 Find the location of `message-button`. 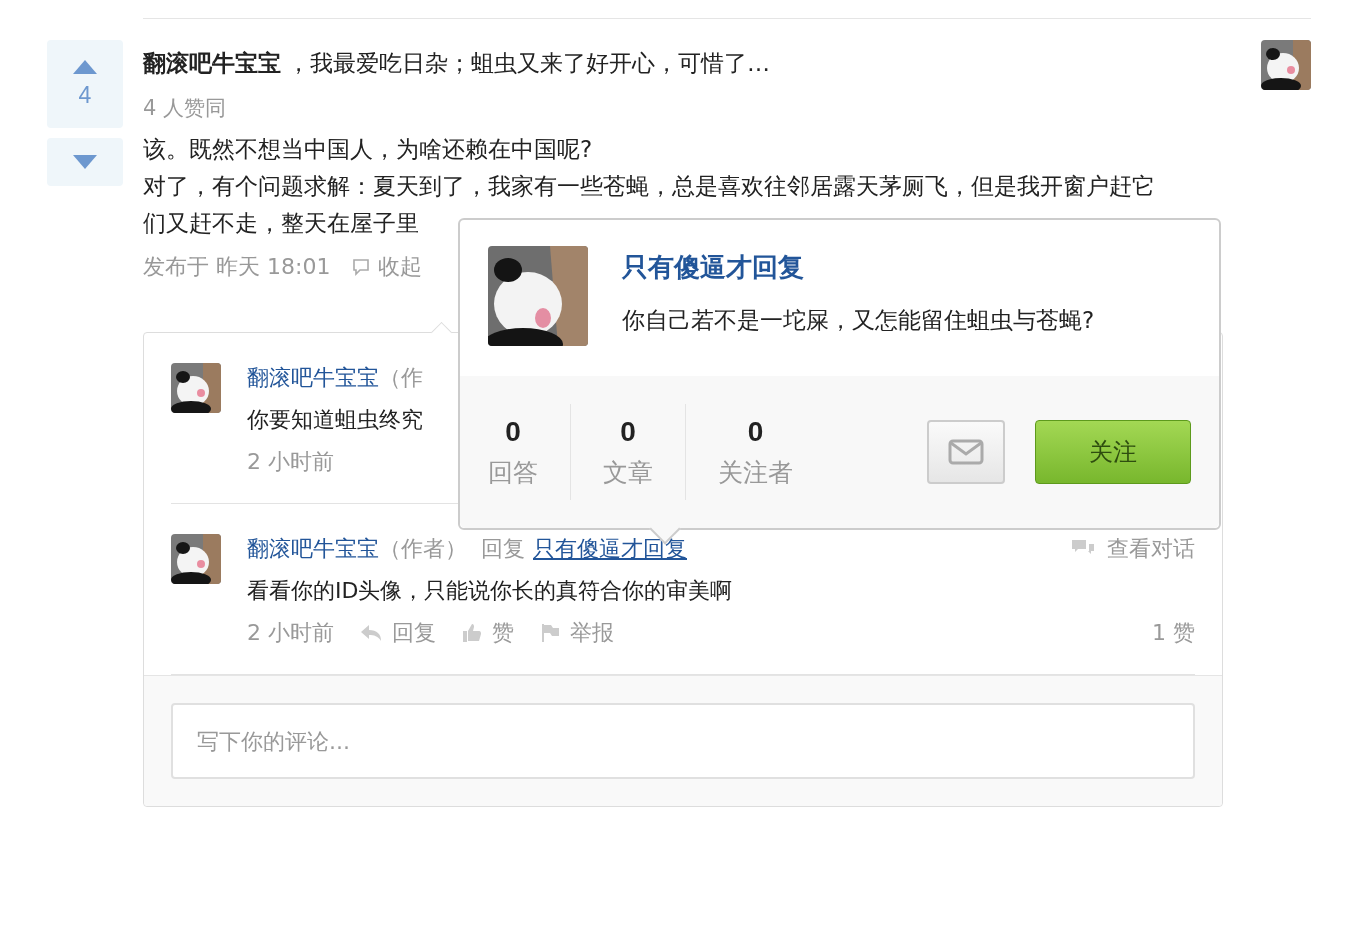

message-button is located at coordinates (966, 452).